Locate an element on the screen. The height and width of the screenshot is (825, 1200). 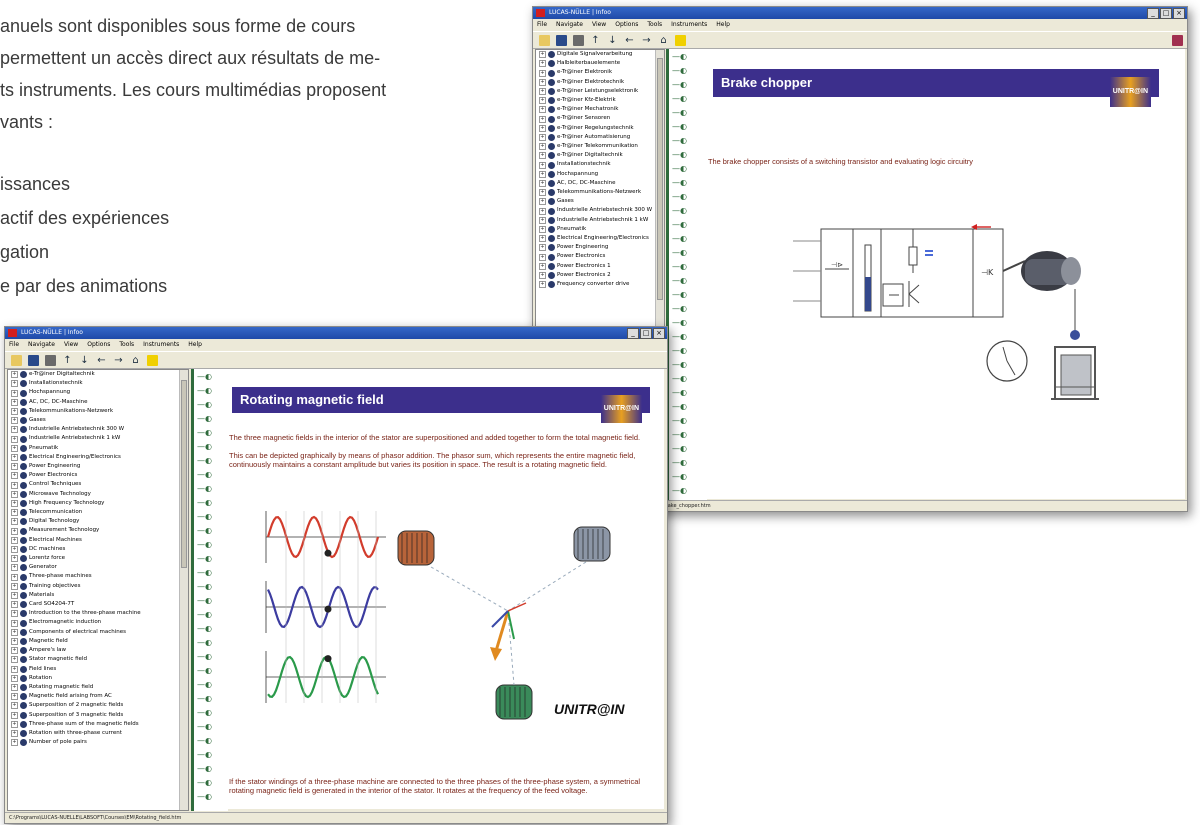
tree-item: + High Frequency Technology is located at coordinates (98, 503).